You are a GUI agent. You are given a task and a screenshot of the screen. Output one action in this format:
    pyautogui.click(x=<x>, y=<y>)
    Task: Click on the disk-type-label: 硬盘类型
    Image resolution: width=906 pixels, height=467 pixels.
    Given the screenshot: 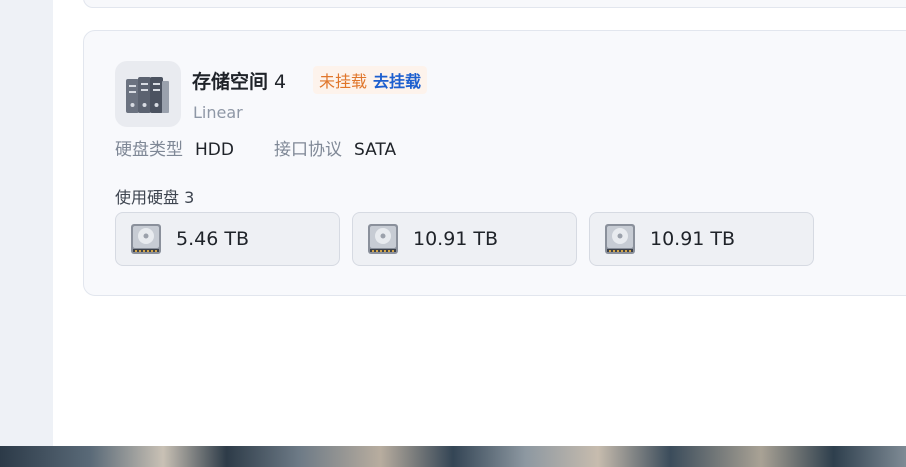 What is the action you would take?
    pyautogui.click(x=149, y=150)
    